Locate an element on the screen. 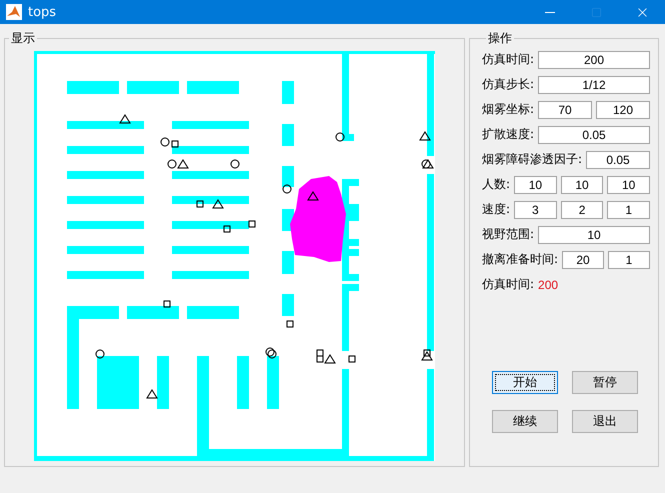  input-field: 1/12 is located at coordinates (594, 85).